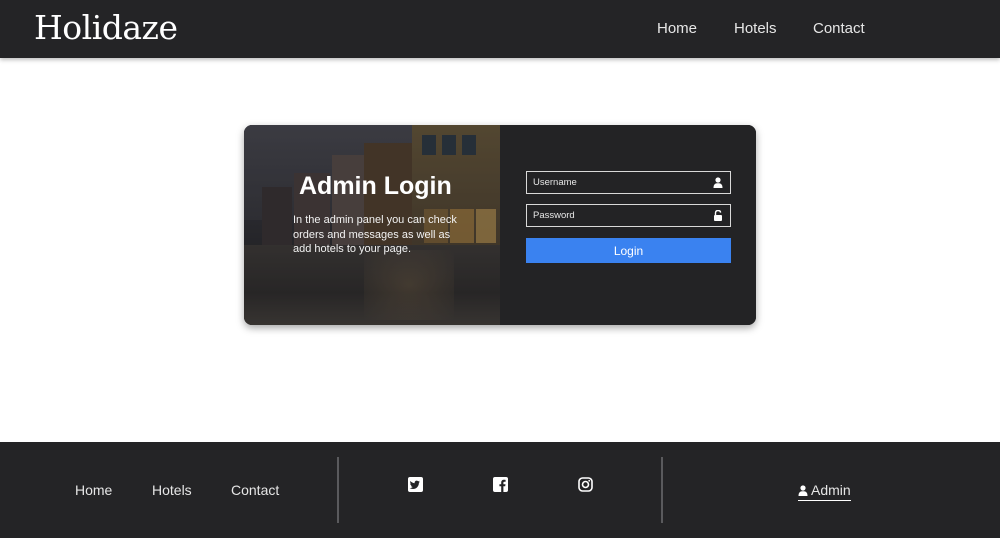 Image resolution: width=1000 pixels, height=538 pixels. I want to click on password-input, so click(618, 215).